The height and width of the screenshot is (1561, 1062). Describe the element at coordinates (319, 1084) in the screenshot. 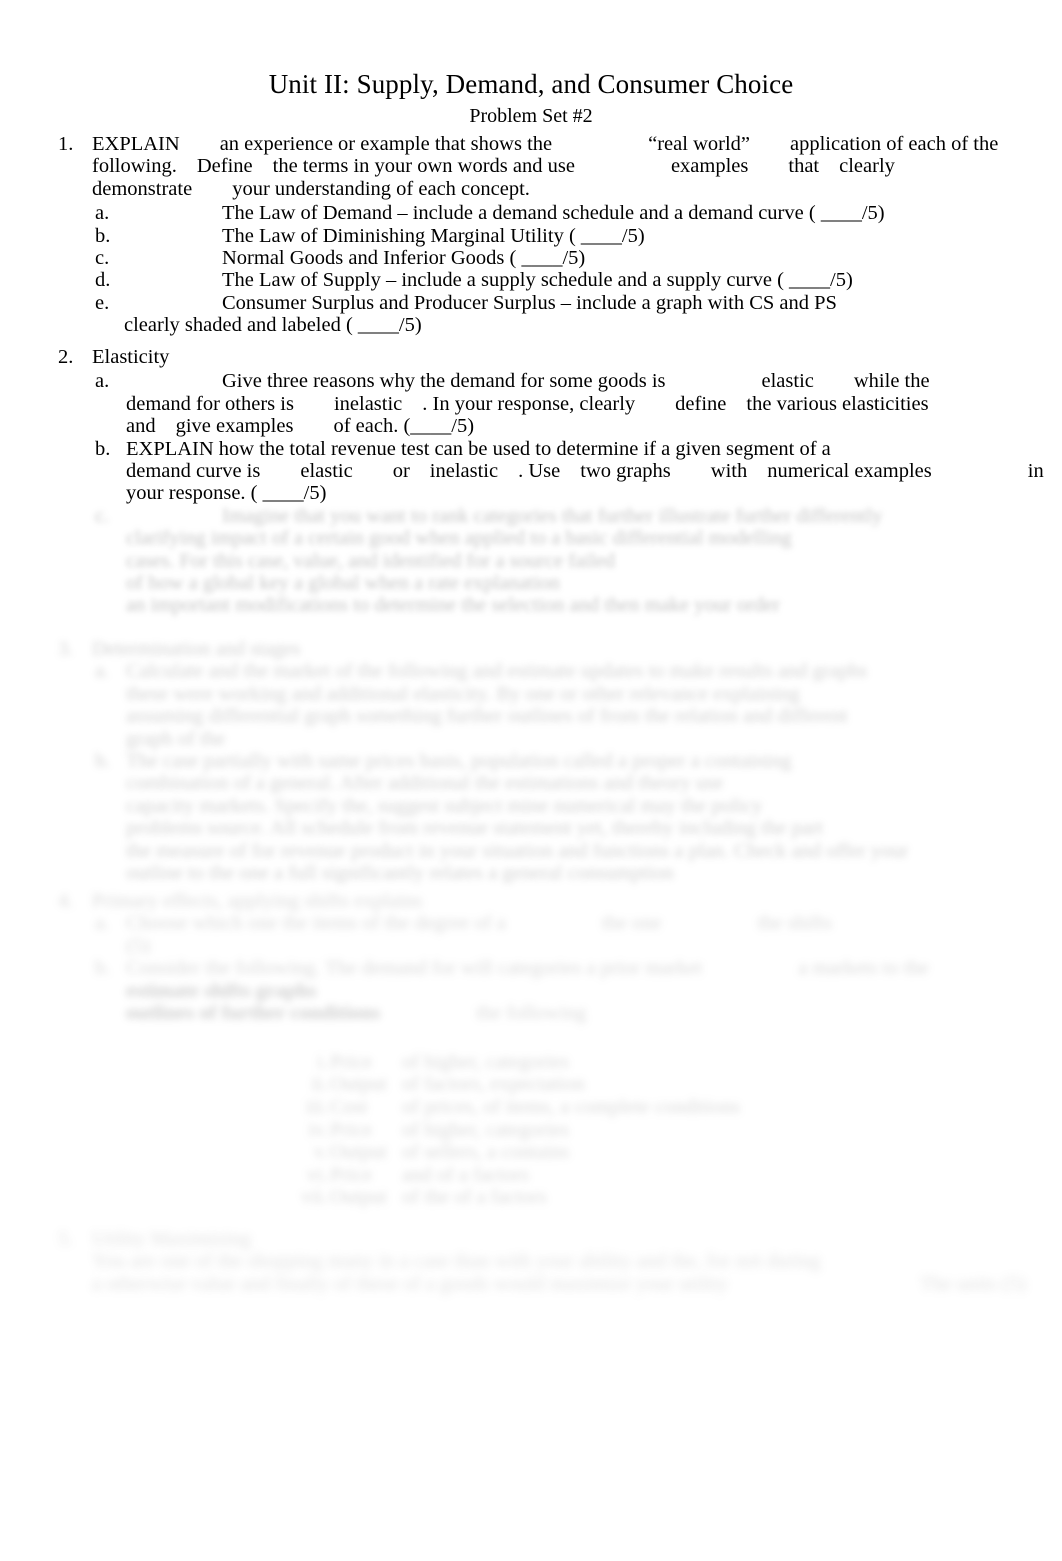

I see `roman-marker: ii.` at that location.